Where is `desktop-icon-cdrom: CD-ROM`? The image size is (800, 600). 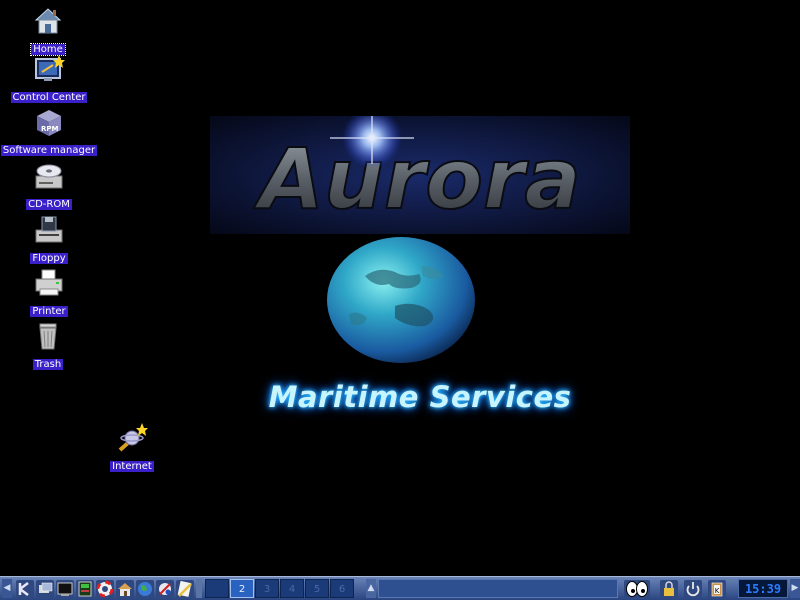
desktop-icon-cdrom: CD-ROM is located at coordinates (49, 185).